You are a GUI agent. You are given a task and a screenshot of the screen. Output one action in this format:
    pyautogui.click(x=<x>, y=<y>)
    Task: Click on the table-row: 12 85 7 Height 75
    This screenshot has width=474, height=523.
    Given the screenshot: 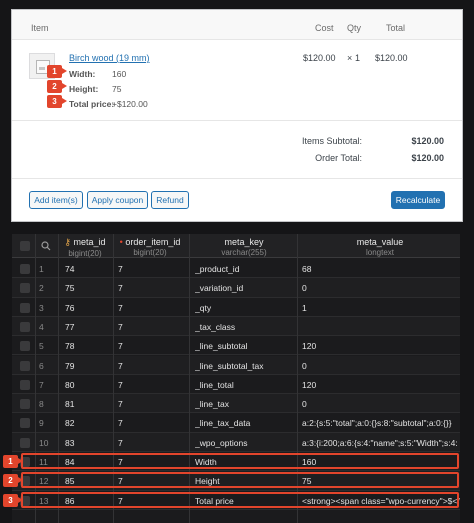 What is the action you would take?
    pyautogui.click(x=236, y=481)
    